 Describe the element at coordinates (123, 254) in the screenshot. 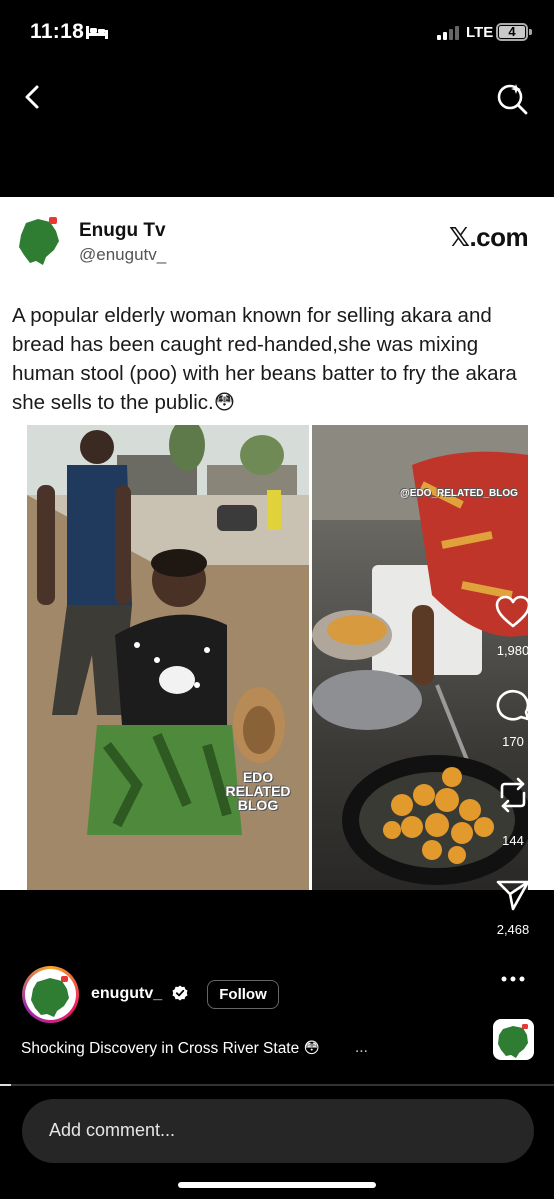

I see `tweet-author-handle: @enugutv_` at that location.